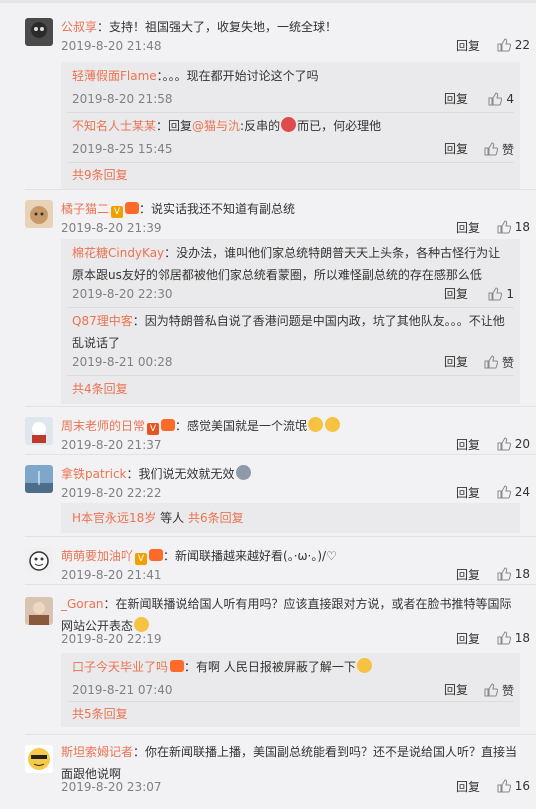  What do you see at coordinates (122, 690) in the screenshot?
I see `timestamp: 2019-8-21 07:40` at bounding box center [122, 690].